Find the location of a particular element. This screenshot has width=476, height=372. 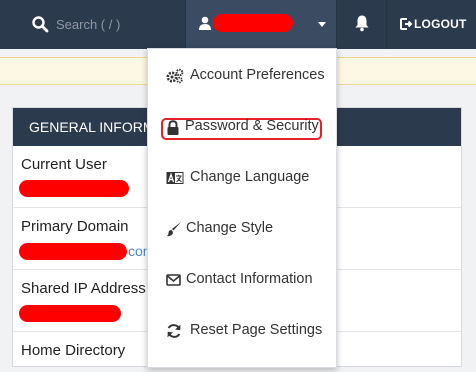

search-input is located at coordinates (116, 24).